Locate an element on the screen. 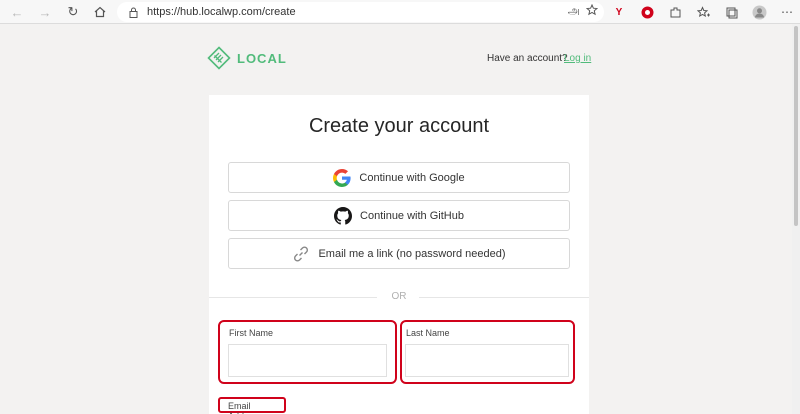 Image resolution: width=800 pixels, height=414 pixels. scrollbar-thumb is located at coordinates (796, 126).